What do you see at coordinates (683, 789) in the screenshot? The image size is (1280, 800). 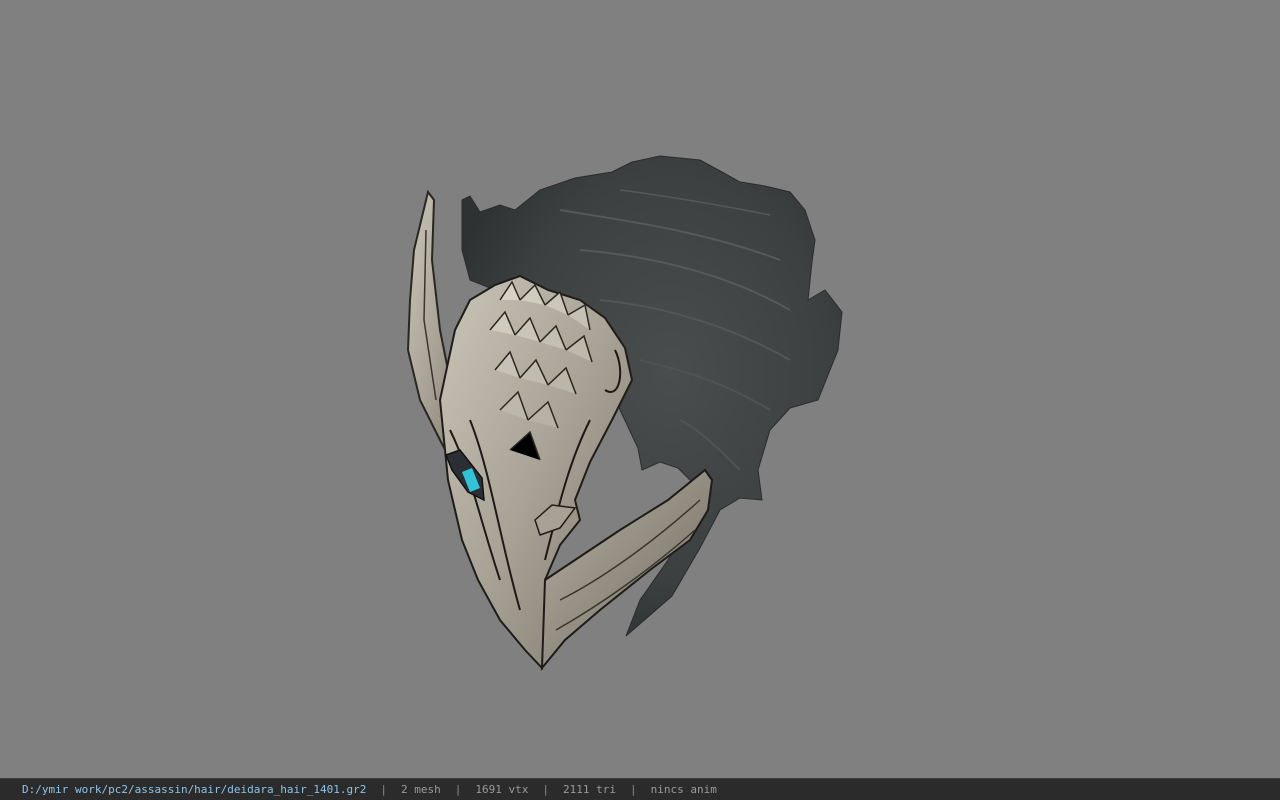 I see `animation-status-label: nincs anim` at bounding box center [683, 789].